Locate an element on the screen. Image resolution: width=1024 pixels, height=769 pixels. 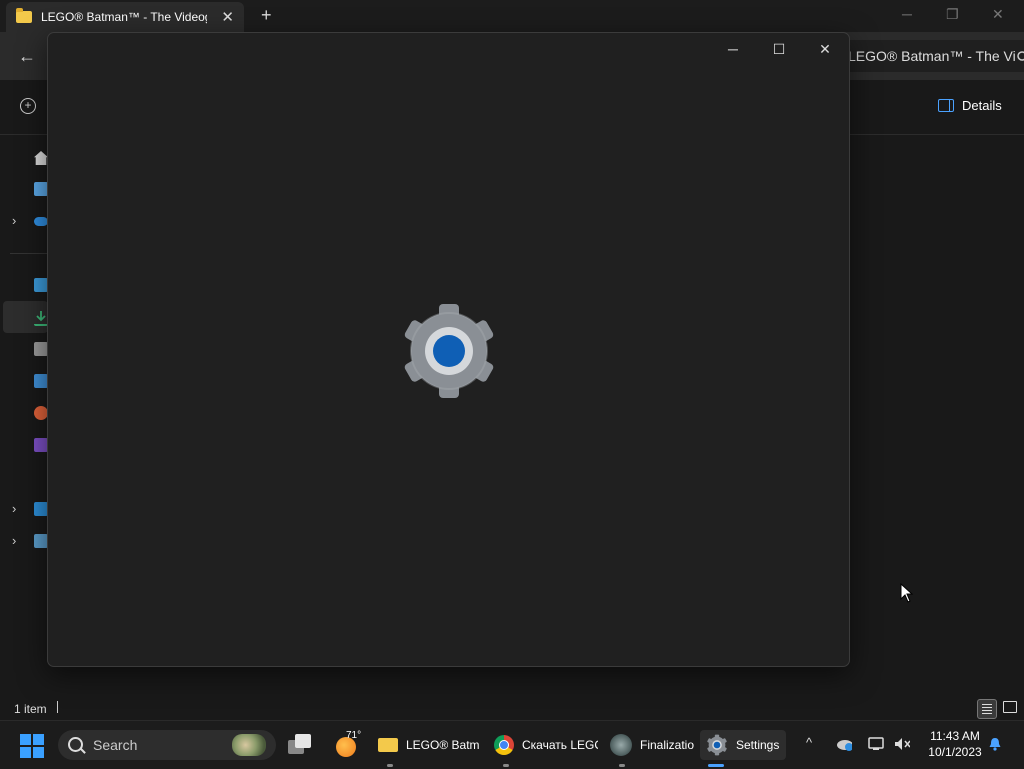
item-count: 1 item is located at coordinates (30, 709).